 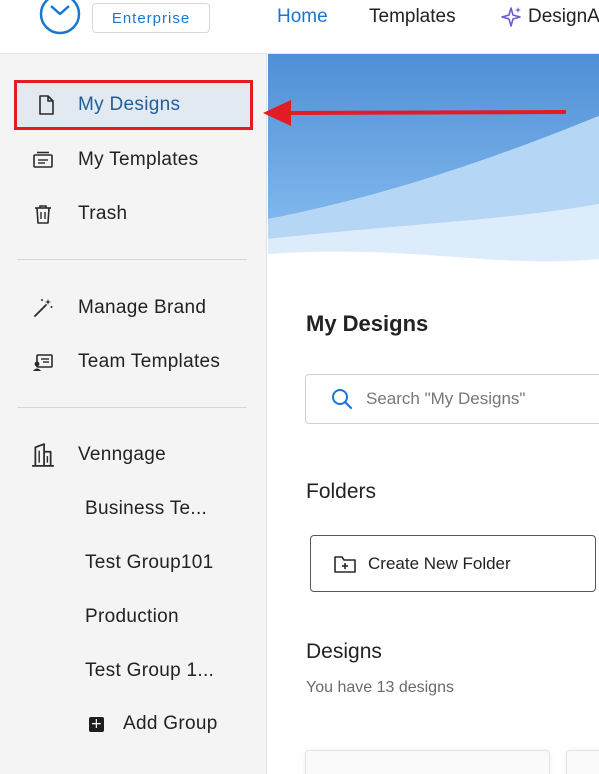 I want to click on nav-design-ai-link: DesignA, so click(x=549, y=17).